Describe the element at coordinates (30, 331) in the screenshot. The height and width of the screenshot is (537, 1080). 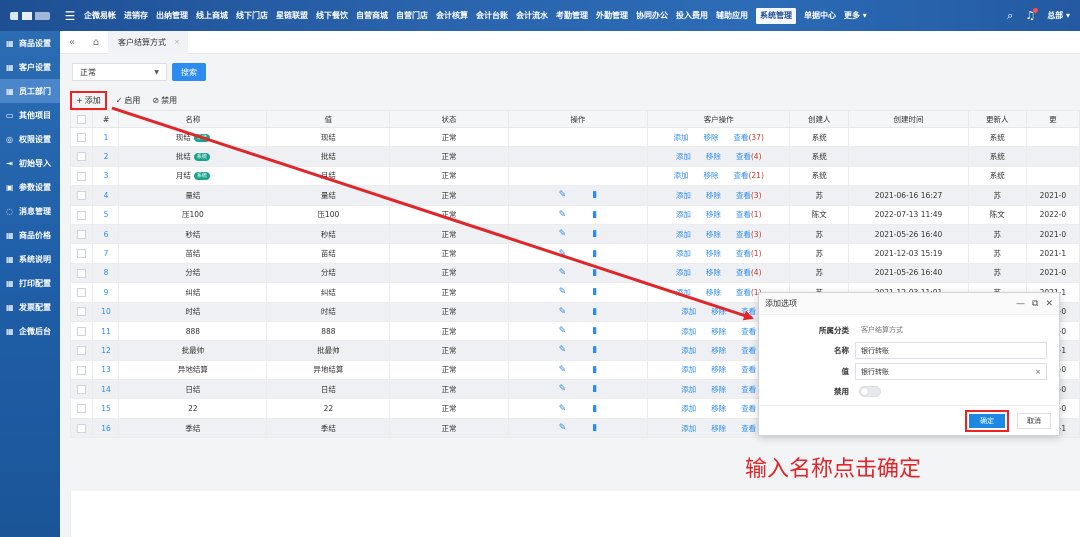
I see `sidebar-item: ▦ 企微后台` at that location.